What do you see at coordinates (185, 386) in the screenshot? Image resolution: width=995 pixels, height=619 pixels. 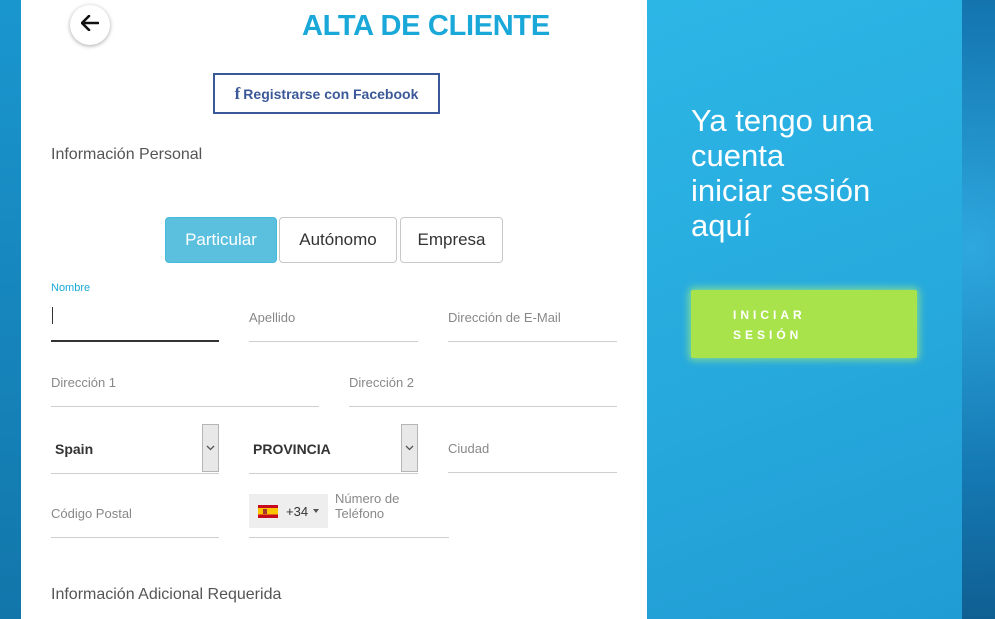 I see `direccion1-input: Dirección 1` at bounding box center [185, 386].